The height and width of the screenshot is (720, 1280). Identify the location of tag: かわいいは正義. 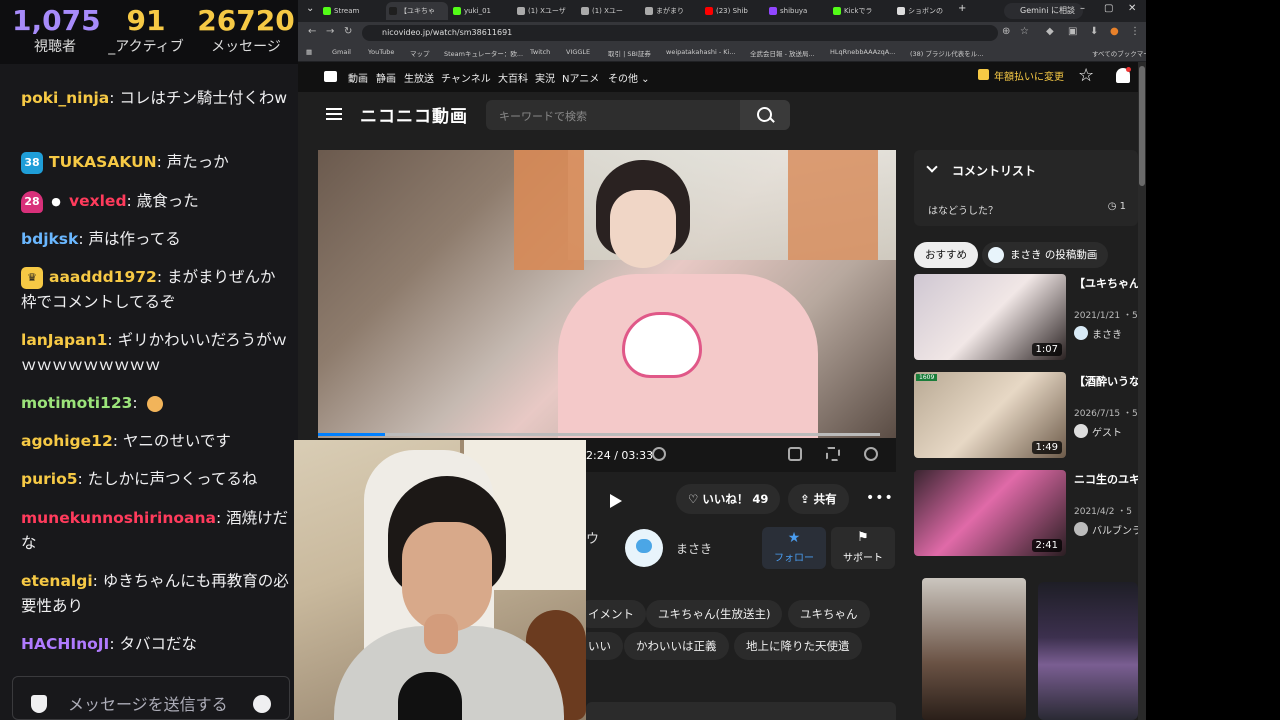
(676, 646).